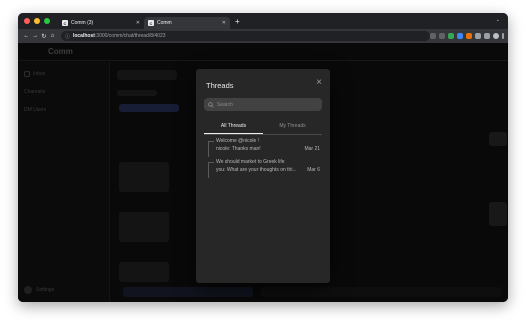  What do you see at coordinates (312, 149) in the screenshot?
I see `thread-date: Mar 21` at bounding box center [312, 149].